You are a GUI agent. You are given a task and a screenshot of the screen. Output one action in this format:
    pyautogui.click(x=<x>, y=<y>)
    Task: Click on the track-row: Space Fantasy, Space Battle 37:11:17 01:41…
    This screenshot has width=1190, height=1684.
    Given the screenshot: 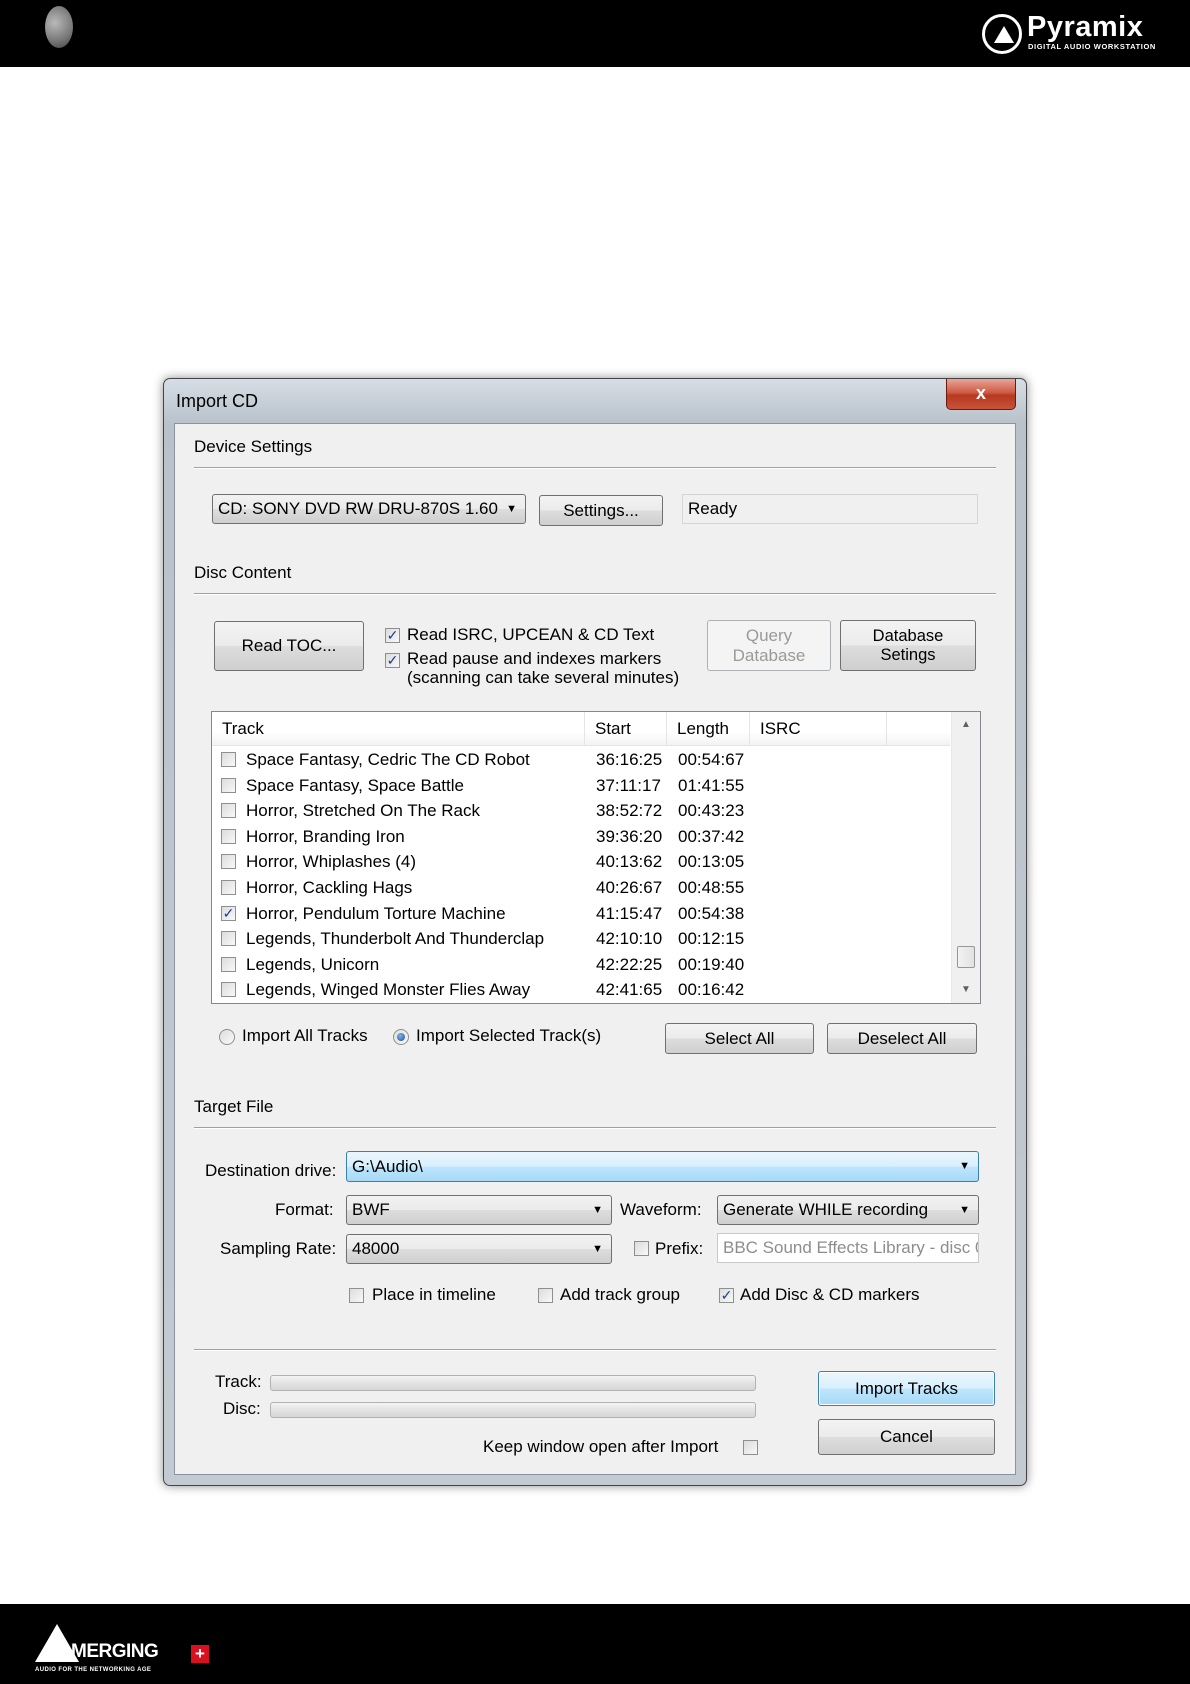 What is the action you would take?
    pyautogui.click(x=581, y=786)
    